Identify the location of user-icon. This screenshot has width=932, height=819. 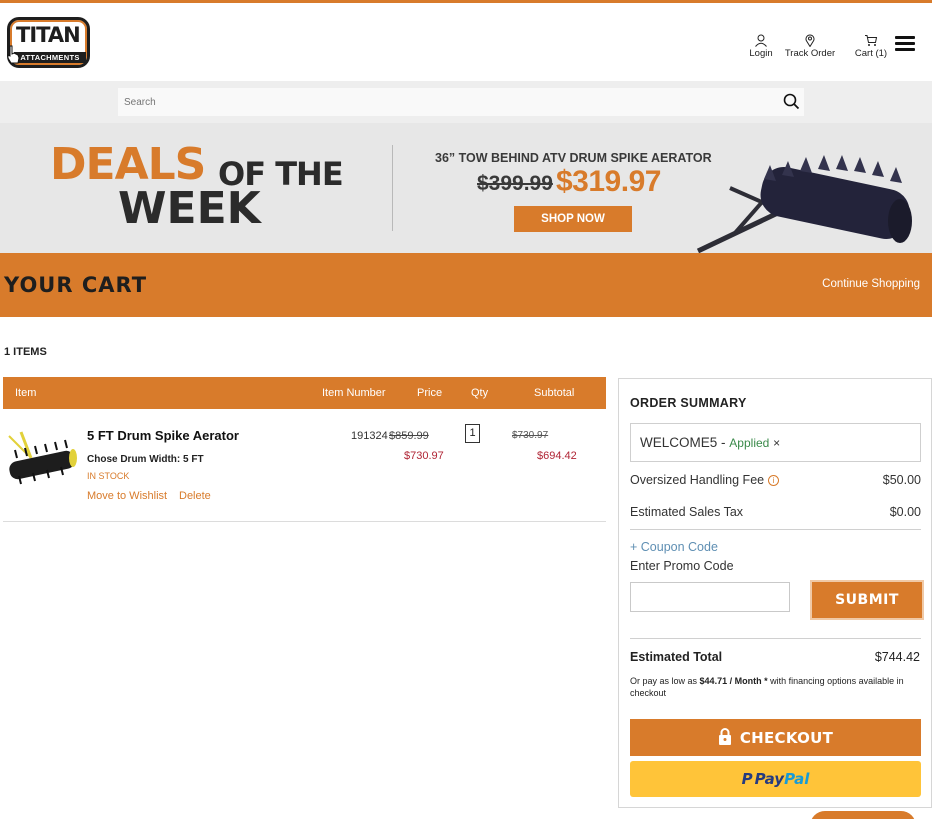
(761, 40).